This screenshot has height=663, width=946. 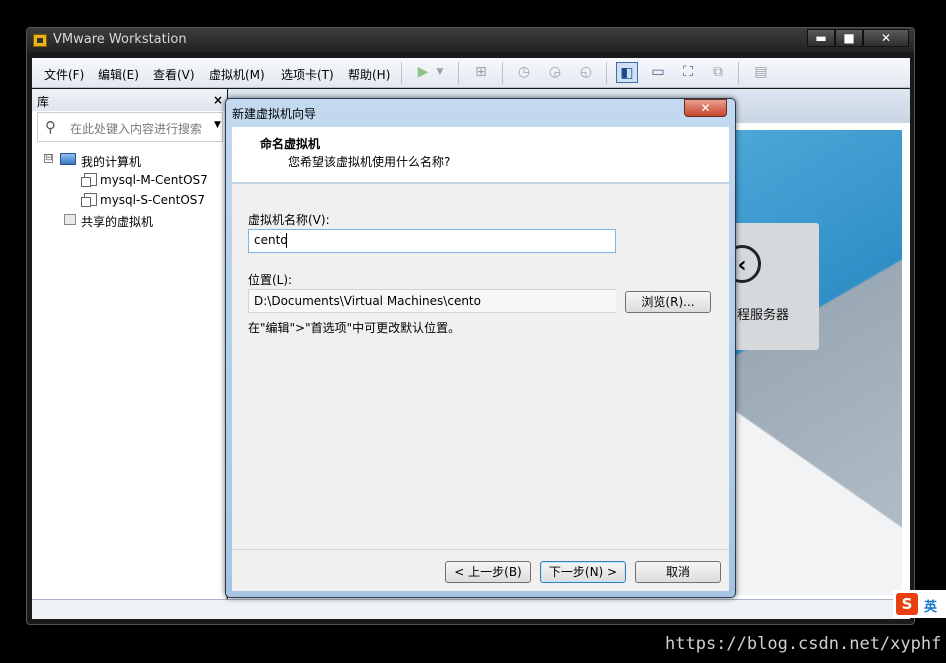 What do you see at coordinates (48, 158) in the screenshot?
I see `tree-collapse-icon: ⊟` at bounding box center [48, 158].